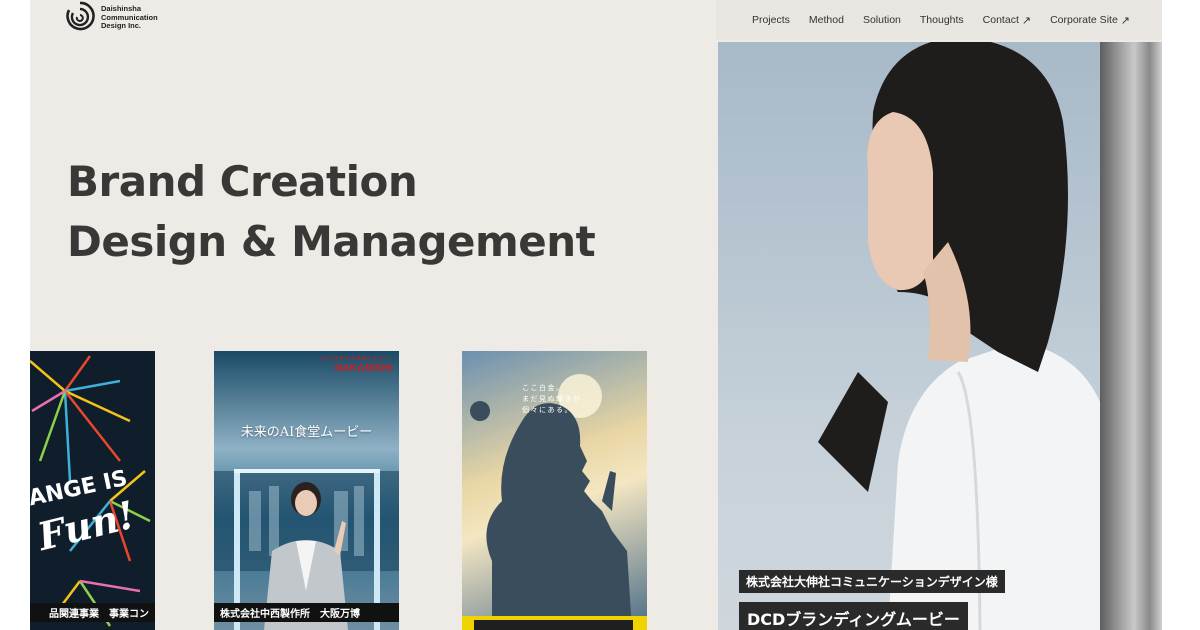  What do you see at coordinates (331, 212) in the screenshot?
I see `hero-heading: Brand Creation Design & Management` at bounding box center [331, 212].